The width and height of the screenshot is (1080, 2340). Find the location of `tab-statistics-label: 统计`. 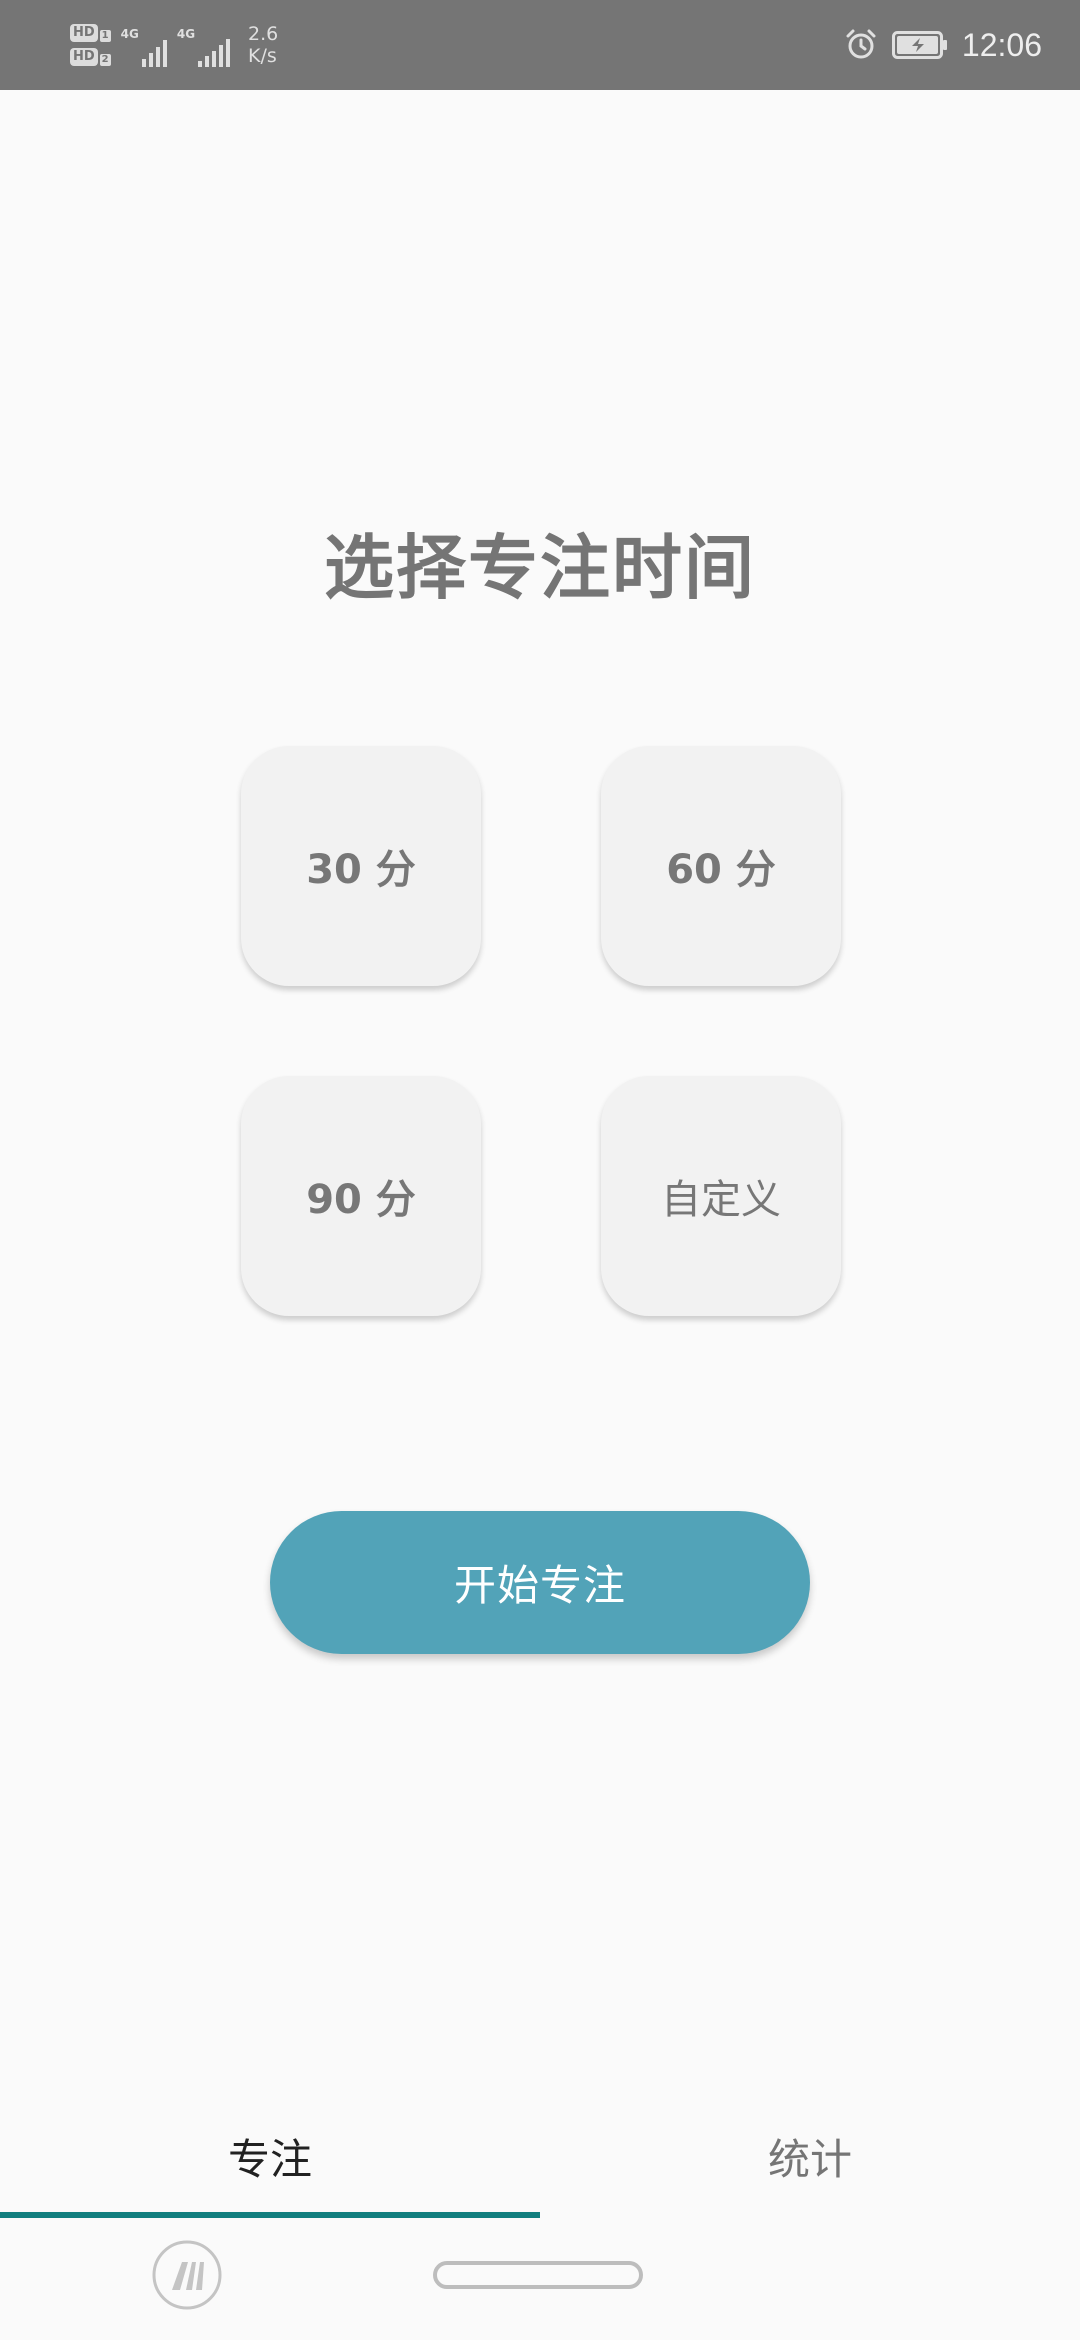

tab-statistics-label: 统计 is located at coordinates (809, 2159).